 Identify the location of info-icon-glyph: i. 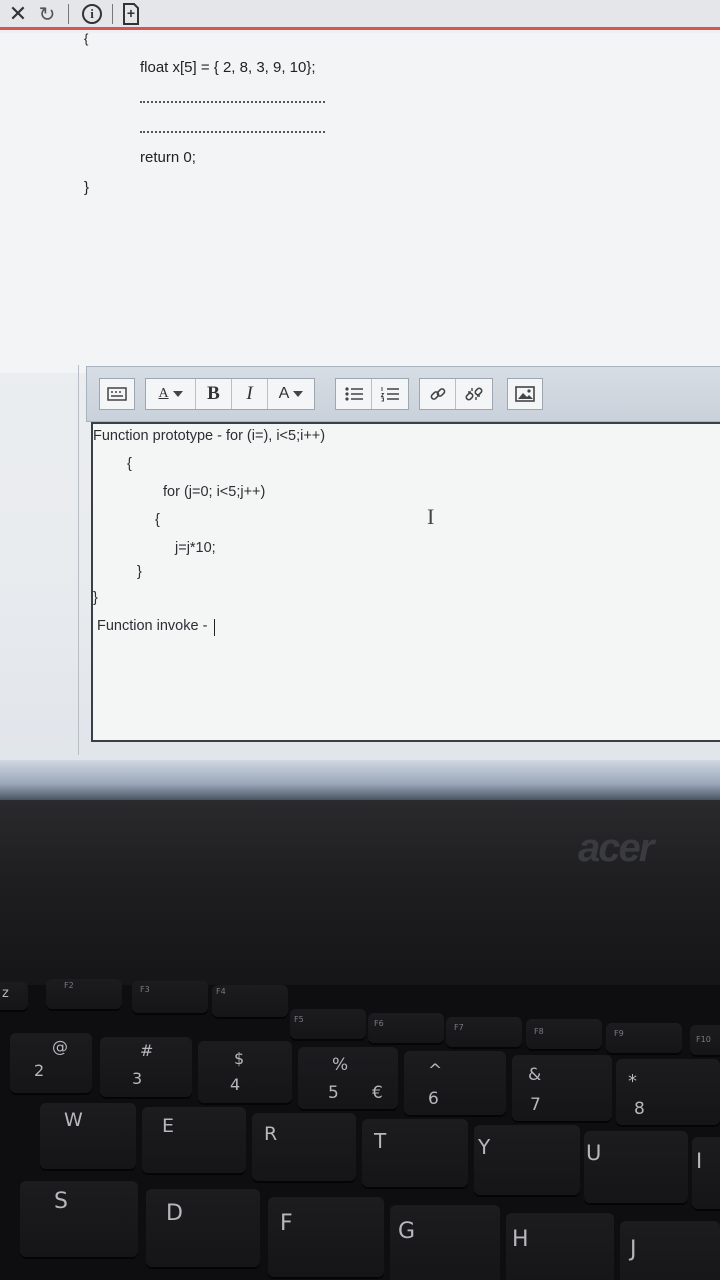
(92, 13).